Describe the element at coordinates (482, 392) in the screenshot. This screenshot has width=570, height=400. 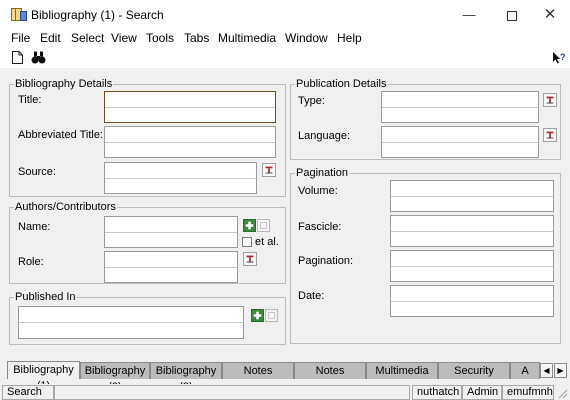
I see `status-role: Admin` at that location.